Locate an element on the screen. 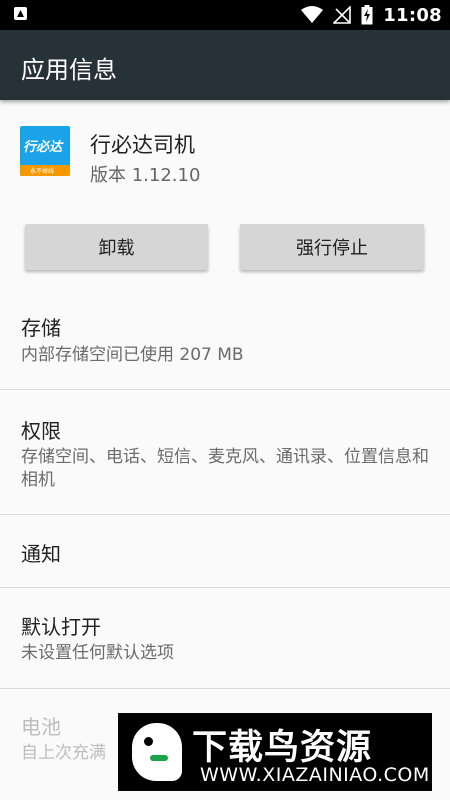  open-by-default-subtitle: 未设置任何默认选项 is located at coordinates (97, 653).